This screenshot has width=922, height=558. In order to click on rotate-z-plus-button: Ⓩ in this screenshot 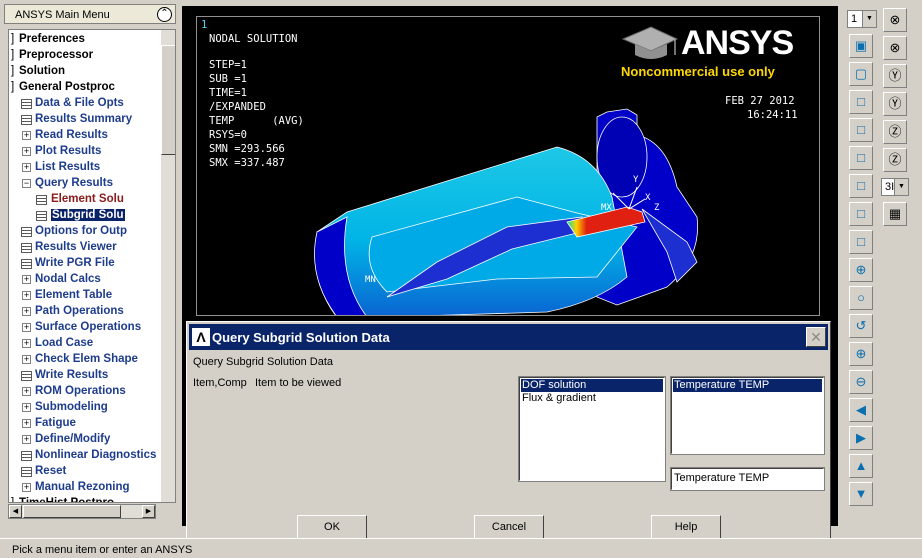, I will do `click(895, 132)`.